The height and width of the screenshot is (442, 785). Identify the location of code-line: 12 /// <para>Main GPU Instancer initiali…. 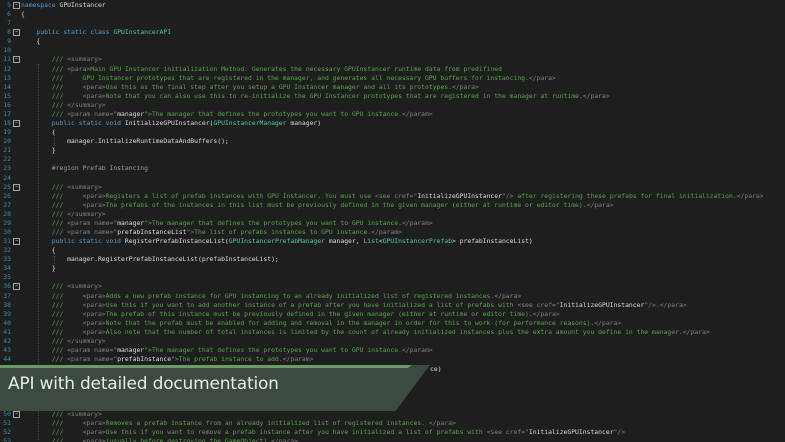
(392, 69).